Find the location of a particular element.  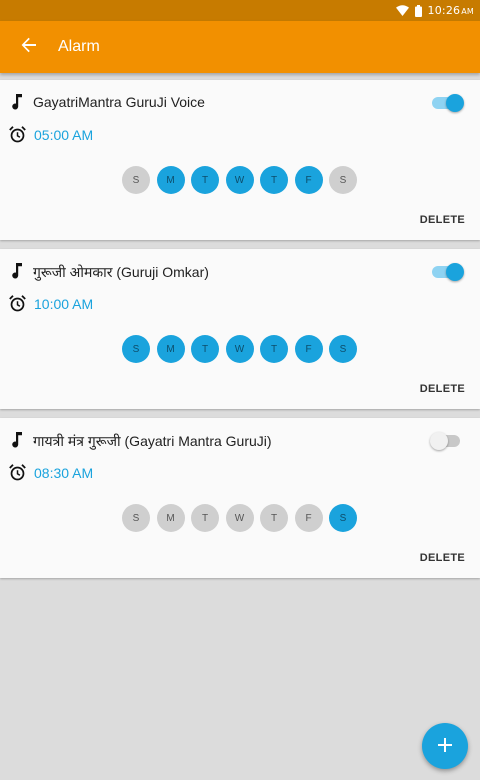

back-button is located at coordinates (29, 47).